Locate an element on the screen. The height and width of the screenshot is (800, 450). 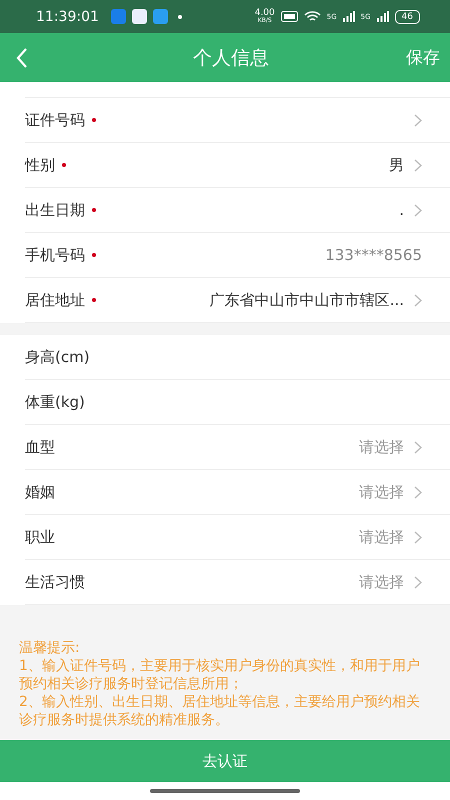
notice-text: 1、输入证件号码，主要用于核实用户身份的真实性，和用于用户预约相关诊疗服务时登记信息所用； is located at coordinates (219, 675).